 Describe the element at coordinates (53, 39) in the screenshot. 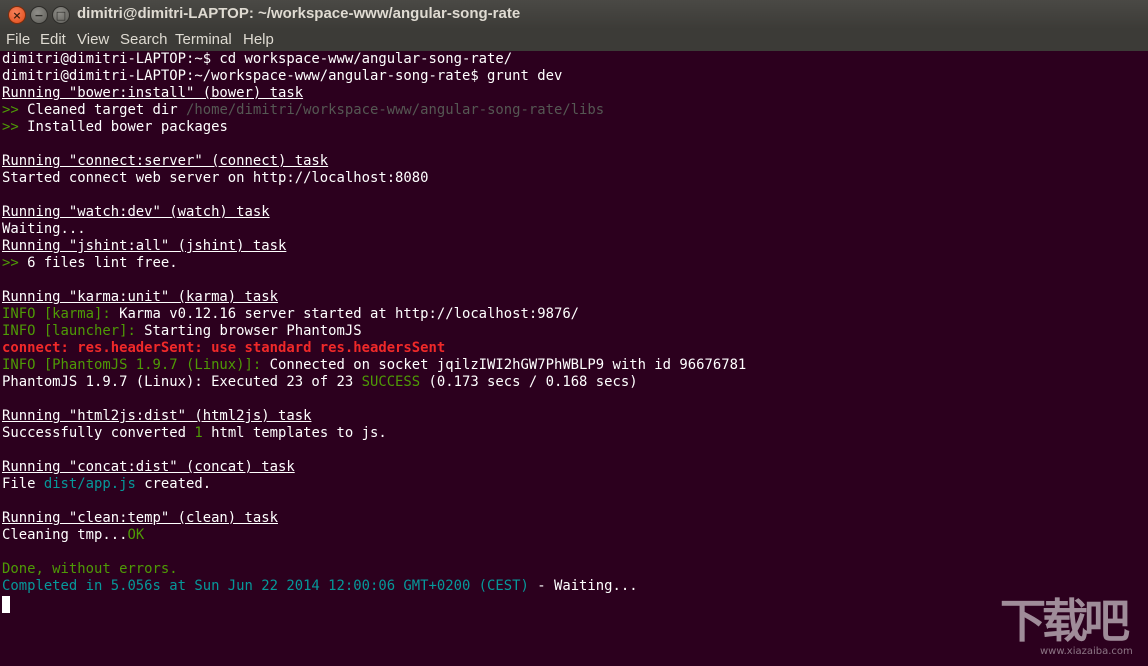

I see `menu-edit: Edit` at that location.